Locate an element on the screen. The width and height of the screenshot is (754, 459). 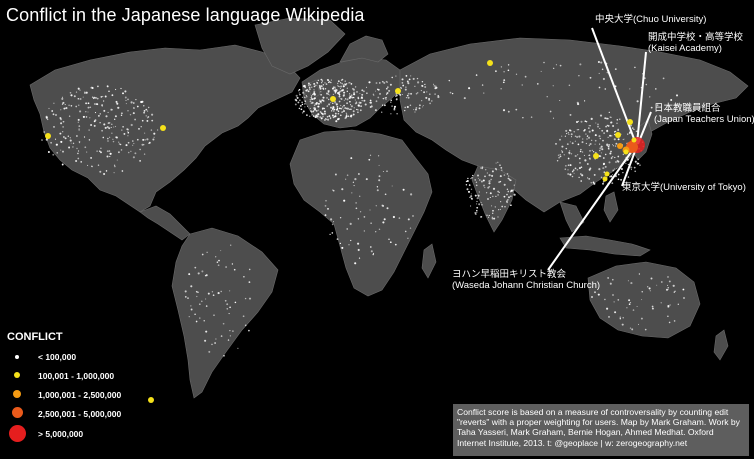
callout-jtu: 日本教職員組合 (Japan Teachers Union) is located at coordinates (704, 114).